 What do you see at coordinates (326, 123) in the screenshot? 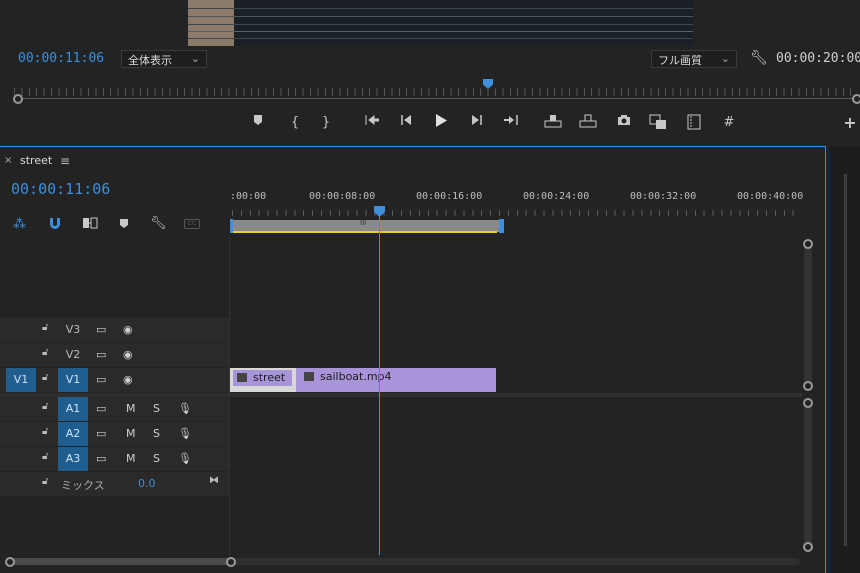
I see `out-point-icon: }` at bounding box center [326, 123].